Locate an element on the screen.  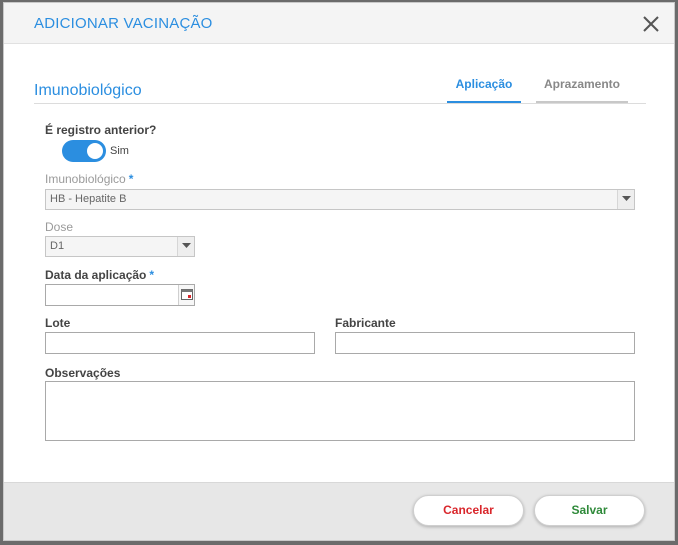
fabricante-label: Fabricante is located at coordinates (365, 323).